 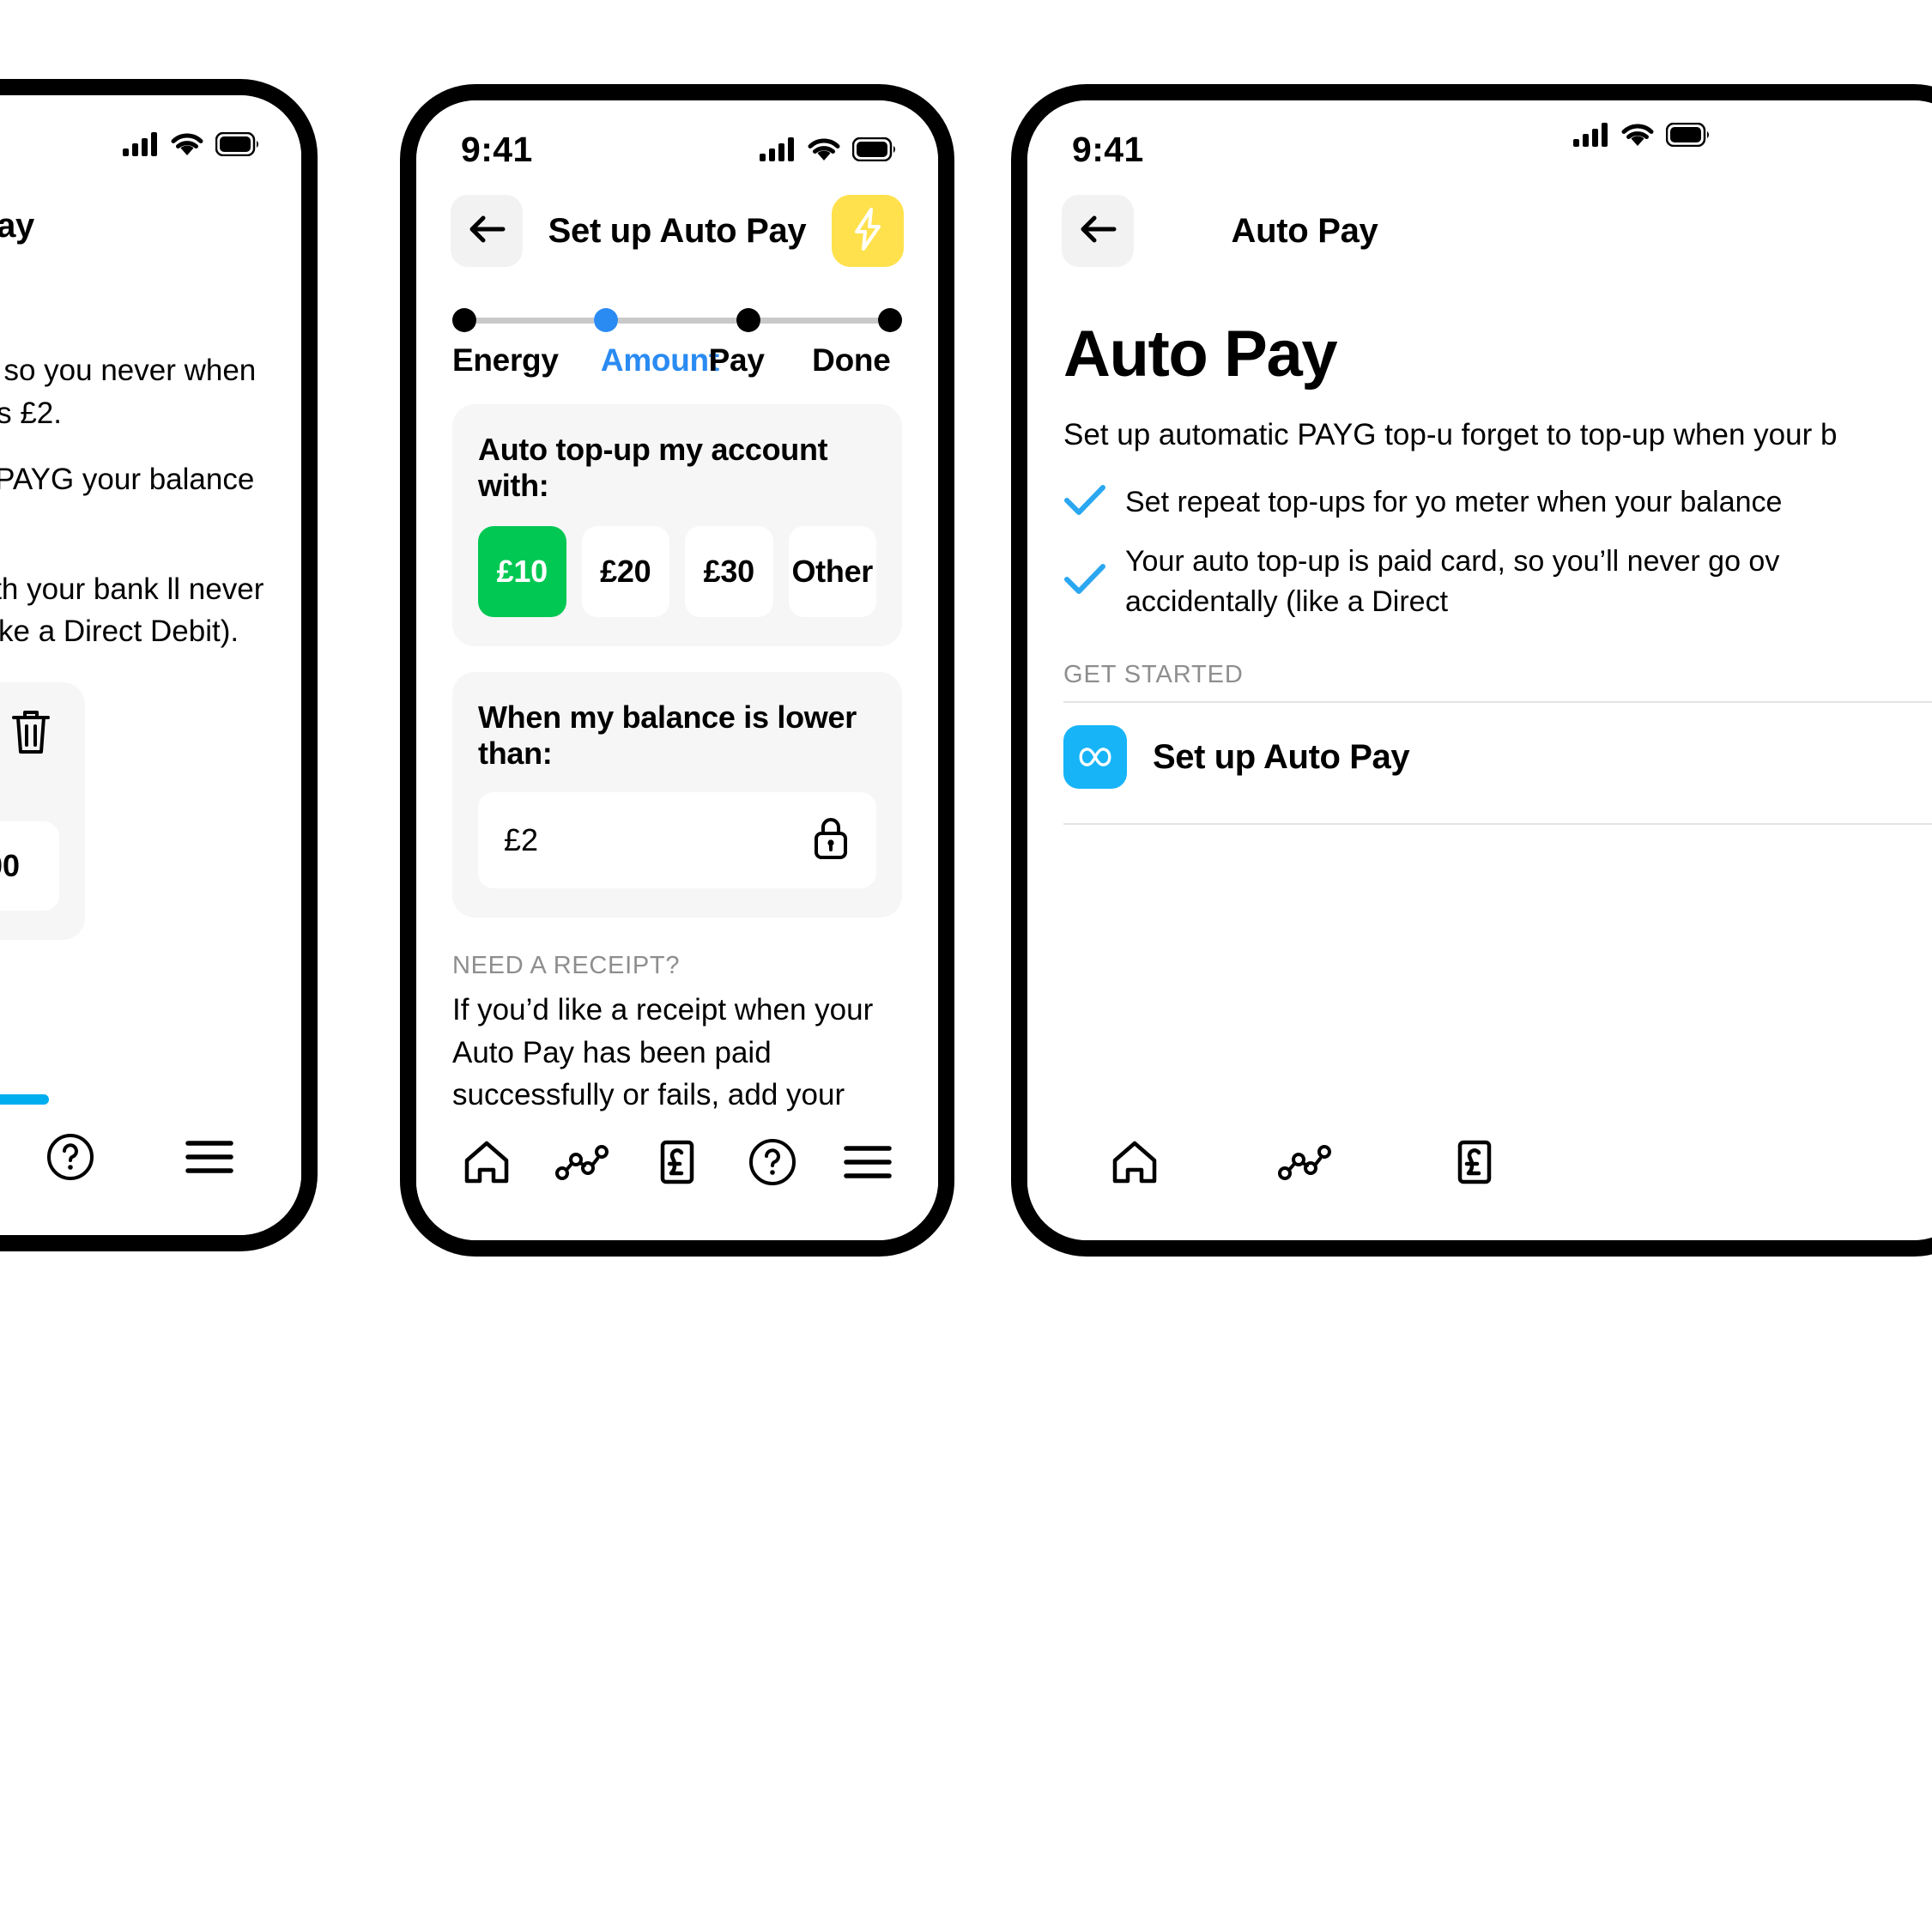 What do you see at coordinates (748, 320) in the screenshot?
I see `step-dot-pay` at bounding box center [748, 320].